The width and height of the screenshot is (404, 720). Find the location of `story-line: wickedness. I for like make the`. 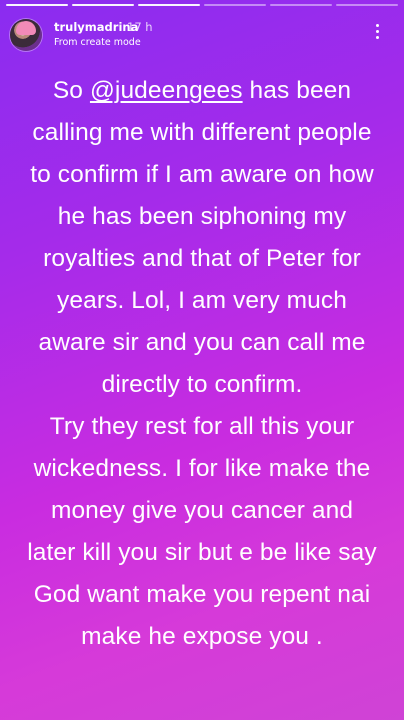

story-line: wickedness. I for like make the is located at coordinates (202, 468).